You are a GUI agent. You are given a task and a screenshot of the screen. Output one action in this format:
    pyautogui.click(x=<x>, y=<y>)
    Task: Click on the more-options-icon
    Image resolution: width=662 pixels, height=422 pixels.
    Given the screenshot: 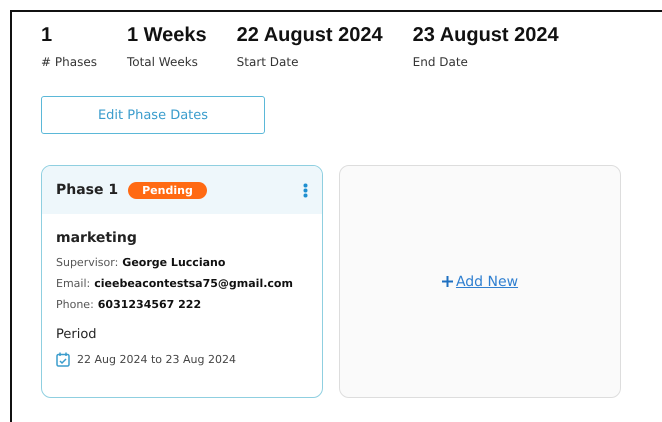 What is the action you would take?
    pyautogui.click(x=305, y=190)
    